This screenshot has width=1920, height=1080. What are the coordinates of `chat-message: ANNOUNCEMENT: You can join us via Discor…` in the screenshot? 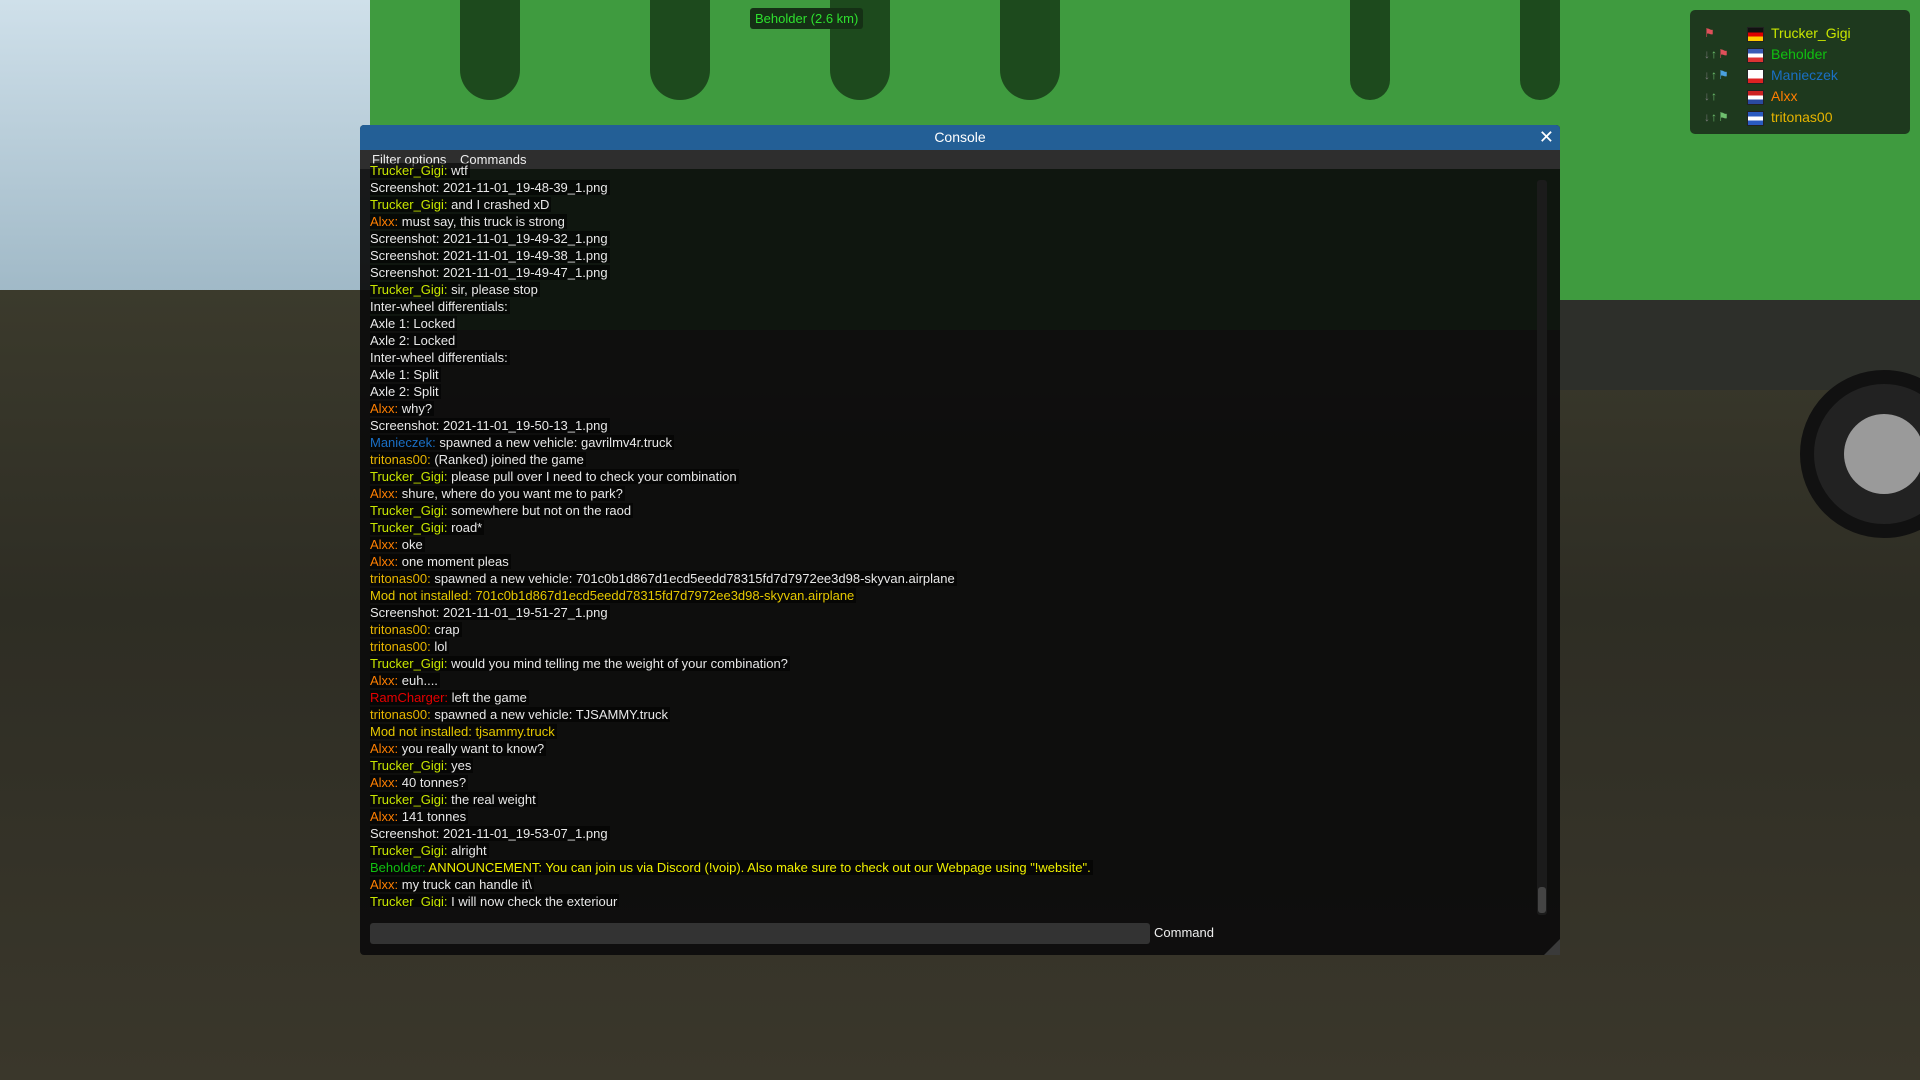 It's located at (758, 867).